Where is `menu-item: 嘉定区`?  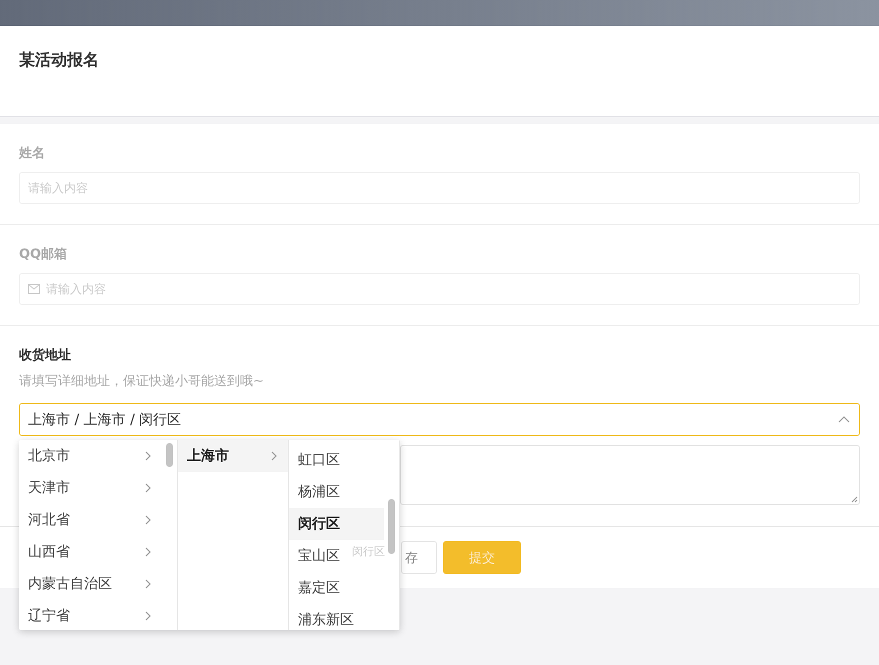
menu-item: 嘉定区 is located at coordinates (319, 588).